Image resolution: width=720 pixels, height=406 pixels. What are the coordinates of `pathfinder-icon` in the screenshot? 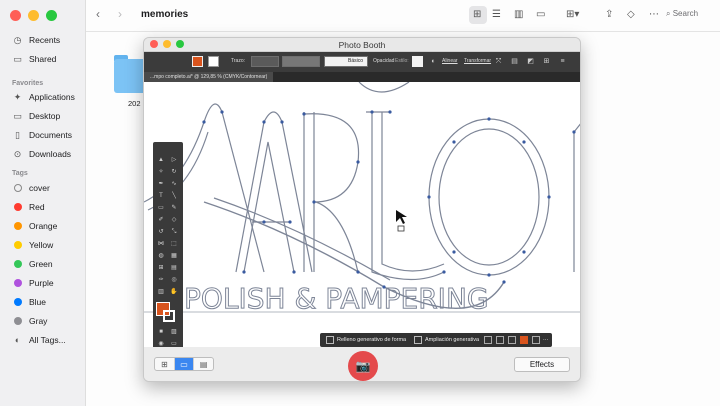 It's located at (512, 340).